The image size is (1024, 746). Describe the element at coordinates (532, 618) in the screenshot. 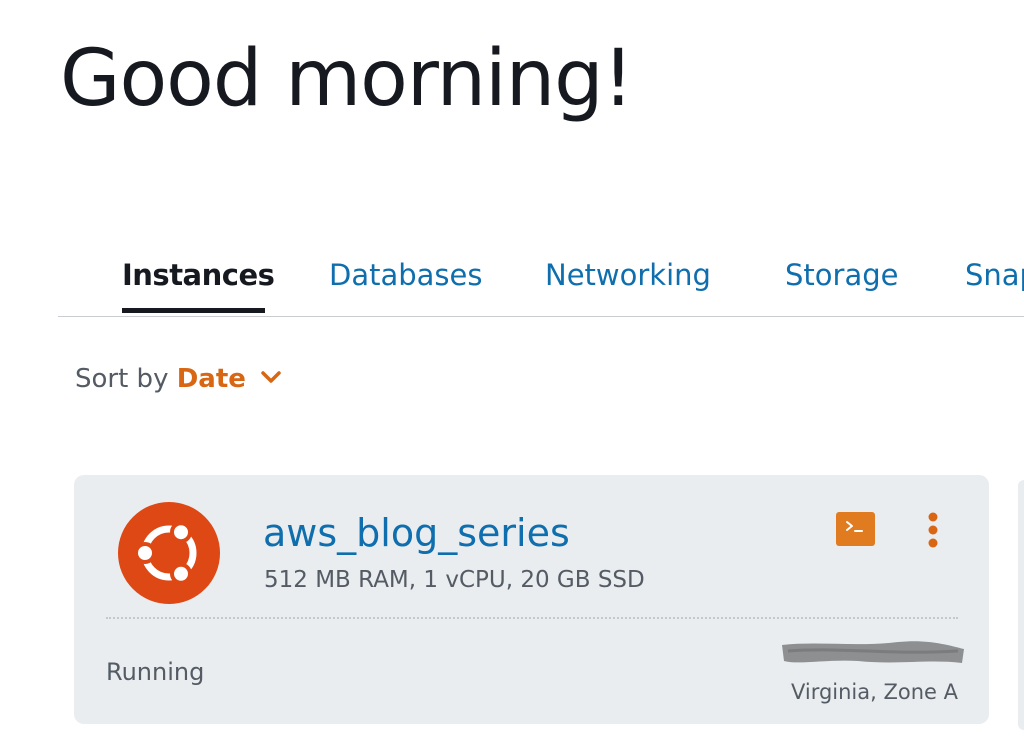

I see `card-divider` at that location.